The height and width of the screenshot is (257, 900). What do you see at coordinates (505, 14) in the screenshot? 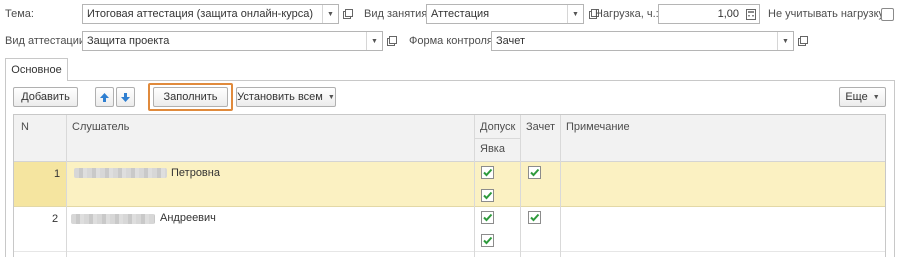
I see `vid-zanyatiya-field: Аттестация ▼` at bounding box center [505, 14].